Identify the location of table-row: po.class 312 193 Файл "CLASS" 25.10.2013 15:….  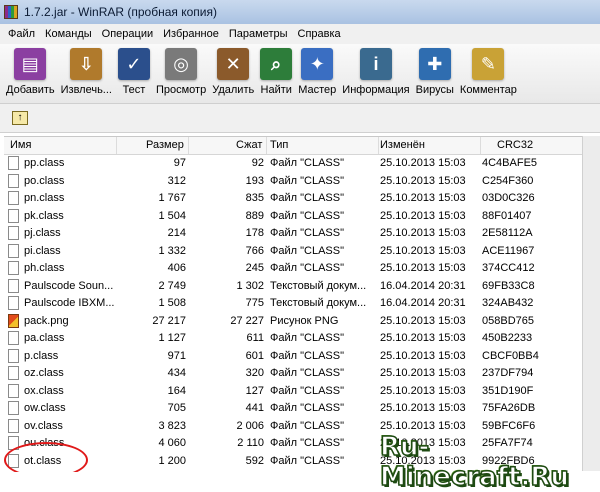
(302, 182).